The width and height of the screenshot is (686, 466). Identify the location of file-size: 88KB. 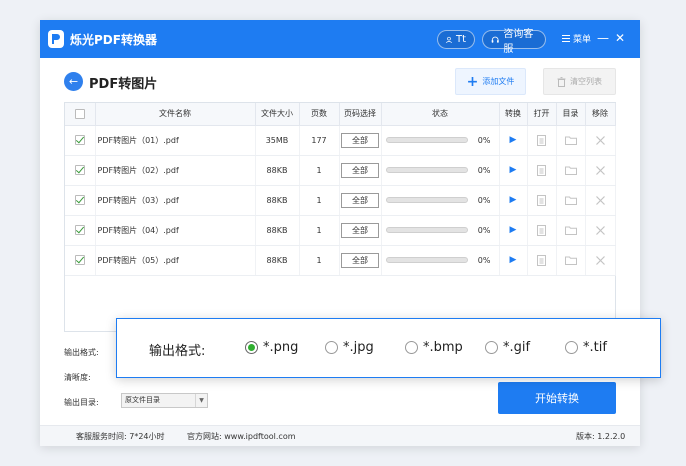
(277, 170).